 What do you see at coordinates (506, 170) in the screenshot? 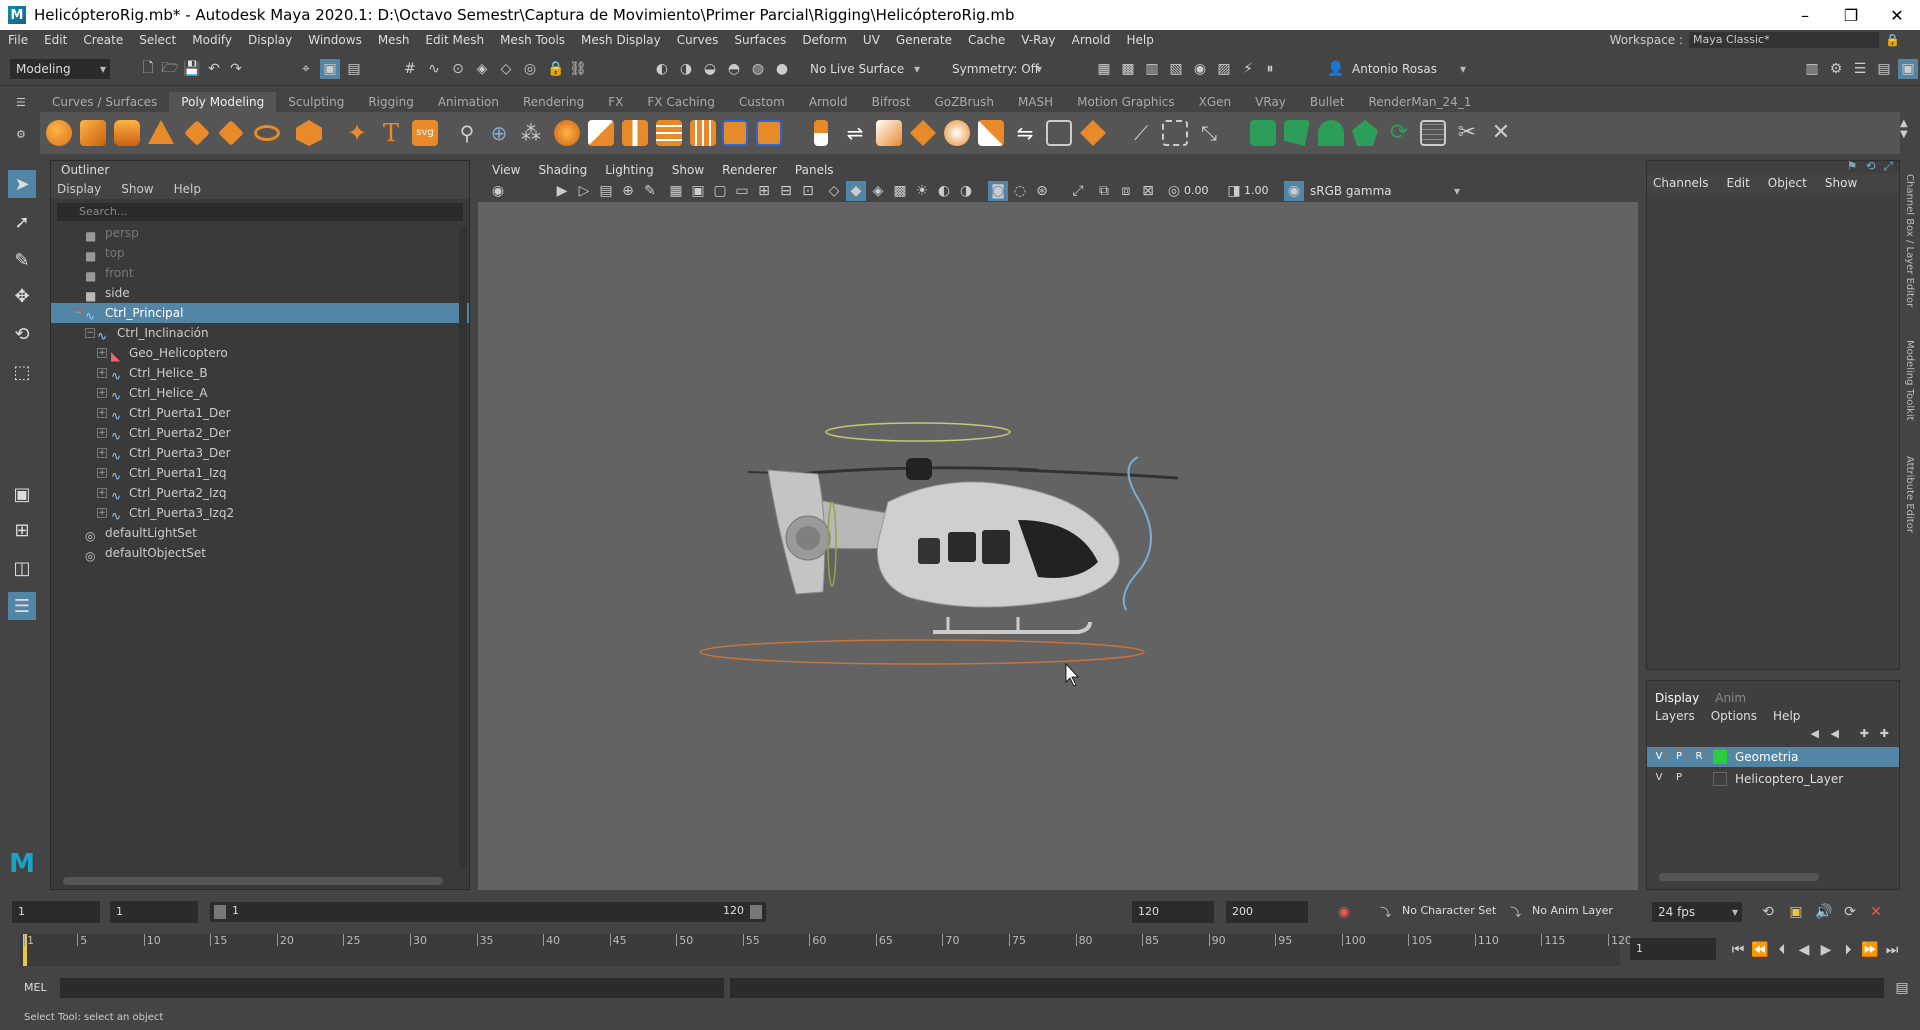
I see `viewport-menu-view: View` at bounding box center [506, 170].